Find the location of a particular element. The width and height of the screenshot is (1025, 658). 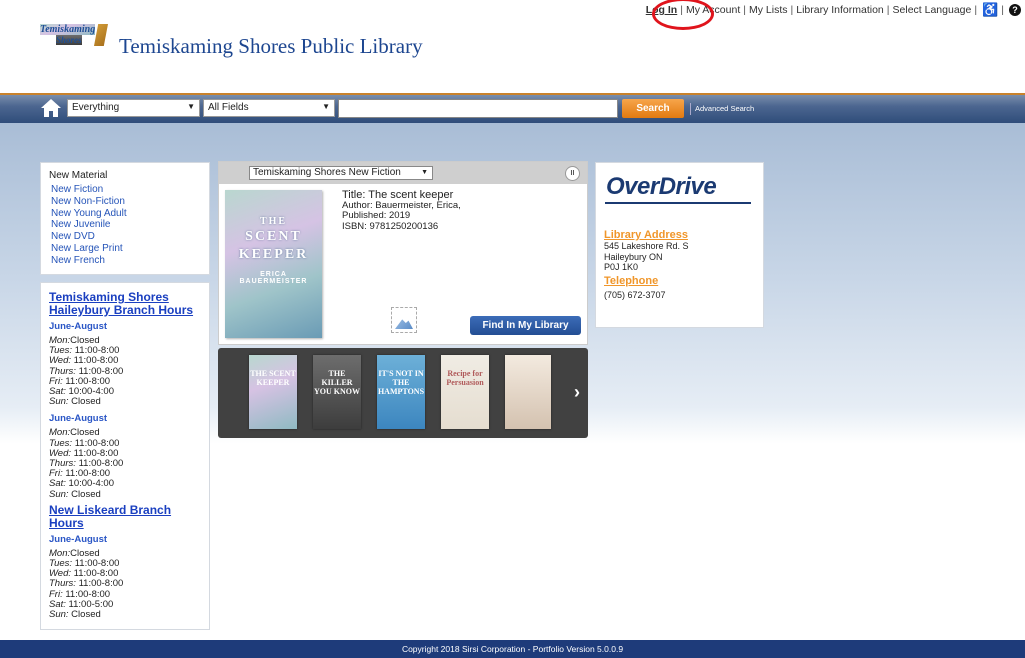

cover-title-line3: KEEPER is located at coordinates (273, 254).